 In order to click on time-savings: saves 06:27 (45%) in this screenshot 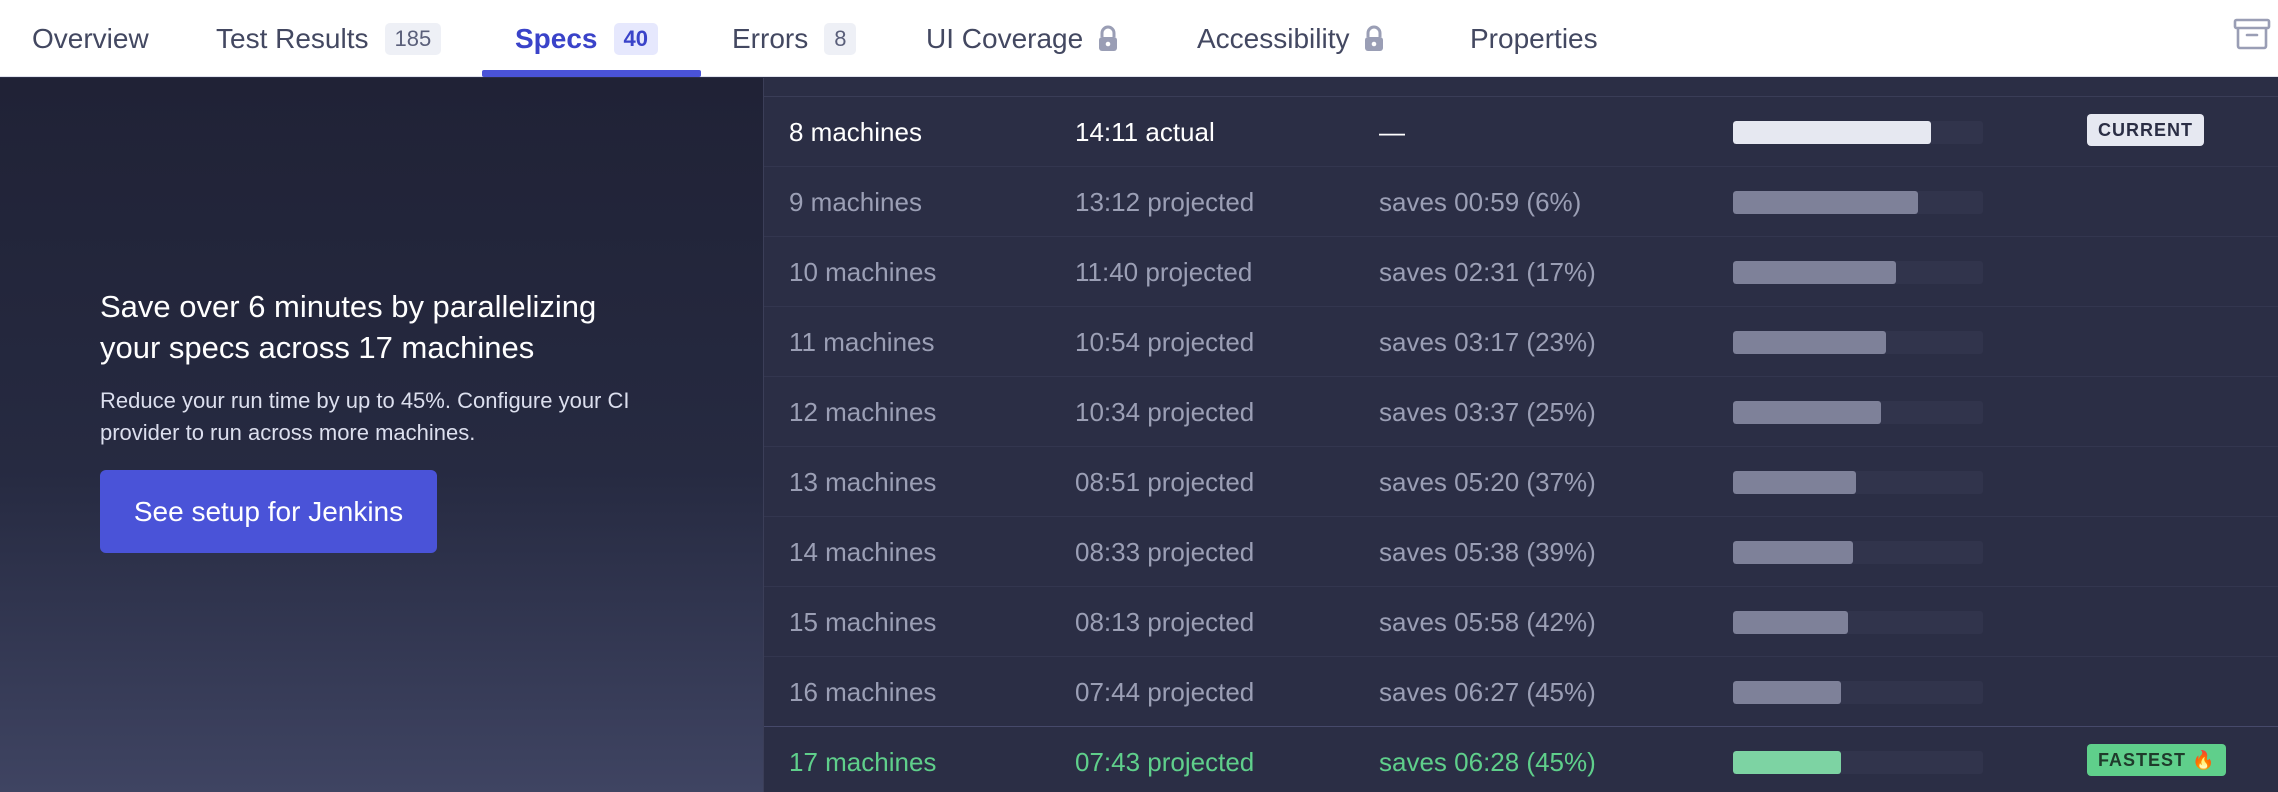, I will do `click(1487, 691)`.